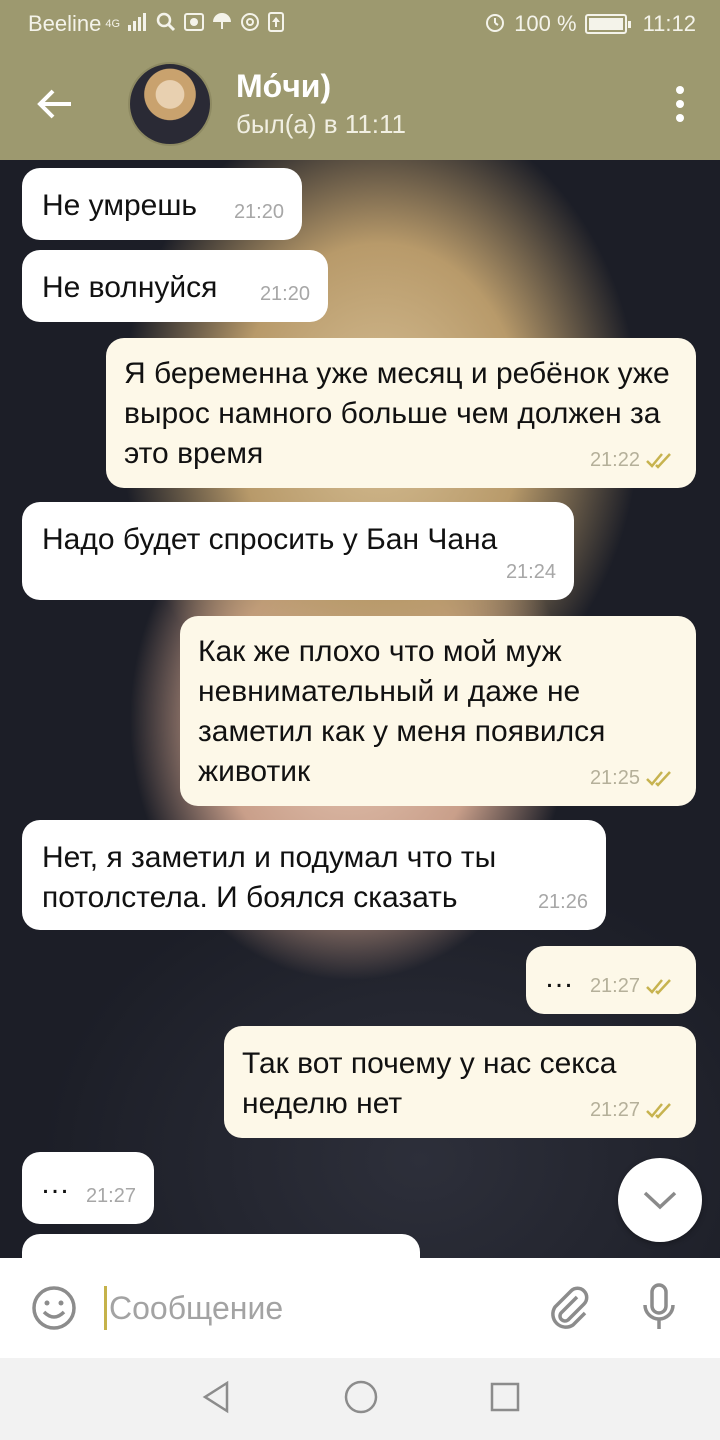 This screenshot has width=720, height=1440. I want to click on message-time: 21:25, so click(614, 778).